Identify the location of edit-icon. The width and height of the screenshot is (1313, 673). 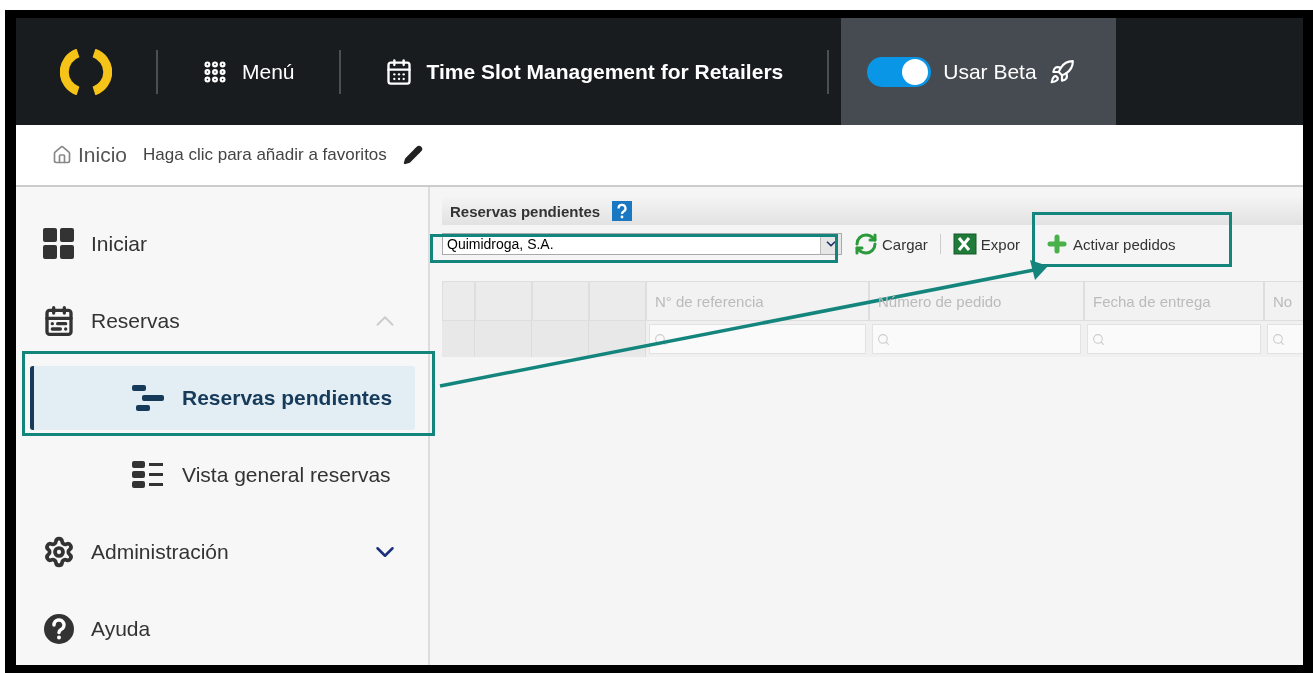
(412, 155).